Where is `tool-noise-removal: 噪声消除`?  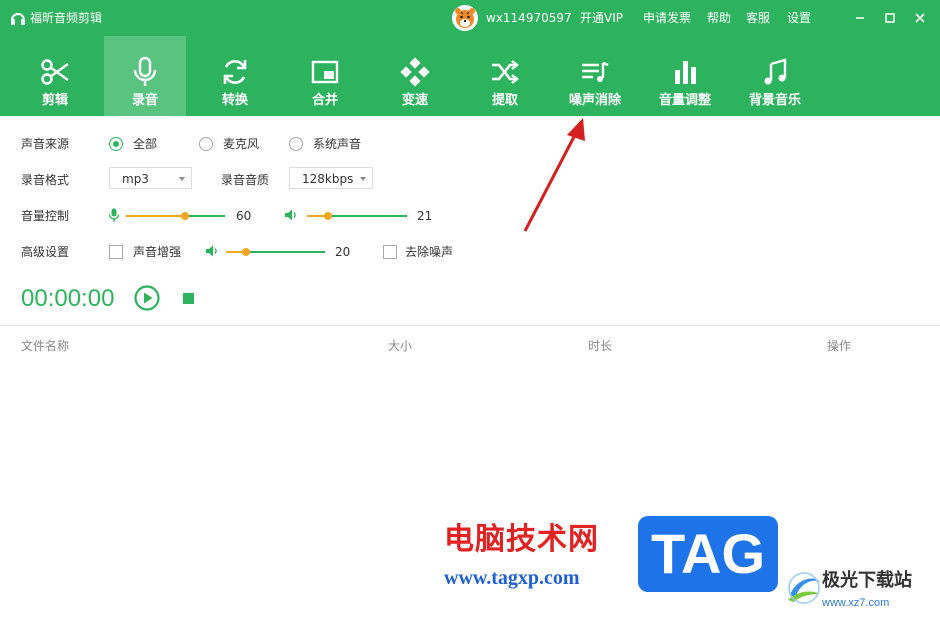
tool-noise-removal: 噪声消除 is located at coordinates (595, 76).